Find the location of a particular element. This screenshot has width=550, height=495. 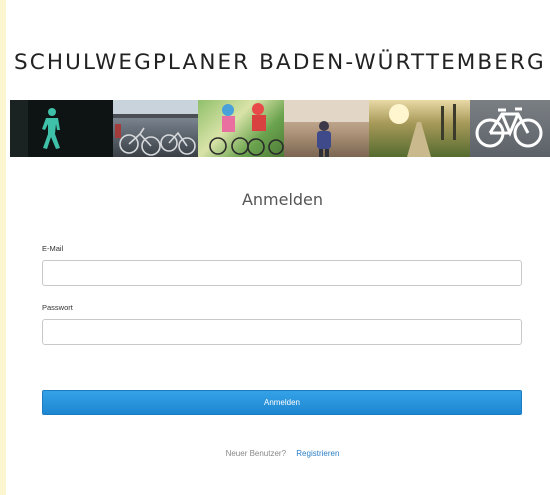

banner-image-children-bicycles is located at coordinates (241, 128).